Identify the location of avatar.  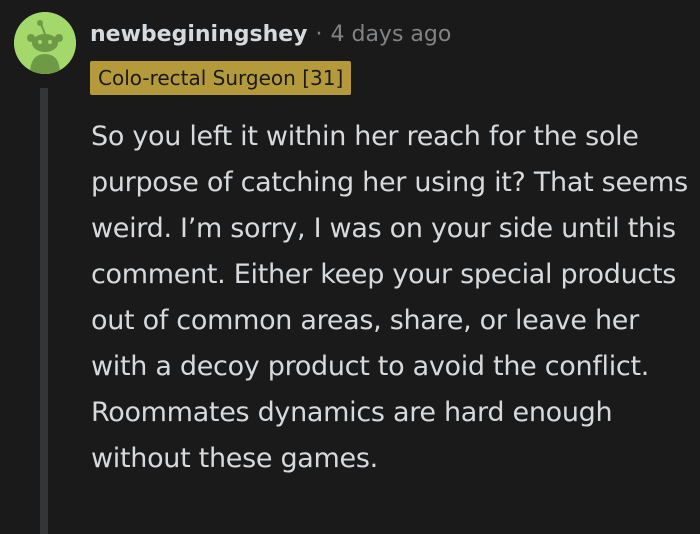
(45, 43).